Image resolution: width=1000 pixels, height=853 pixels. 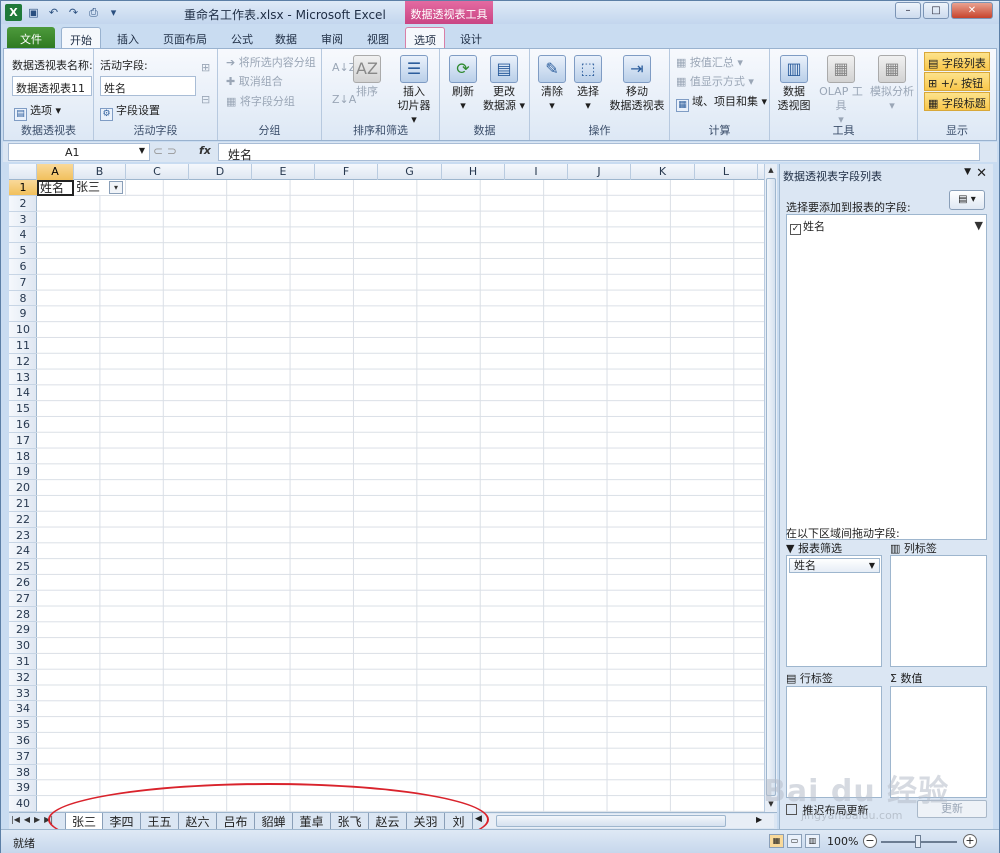 What do you see at coordinates (271, 62) in the screenshot?
I see `group-selection-button: ➔ 将所选内容分组` at bounding box center [271, 62].